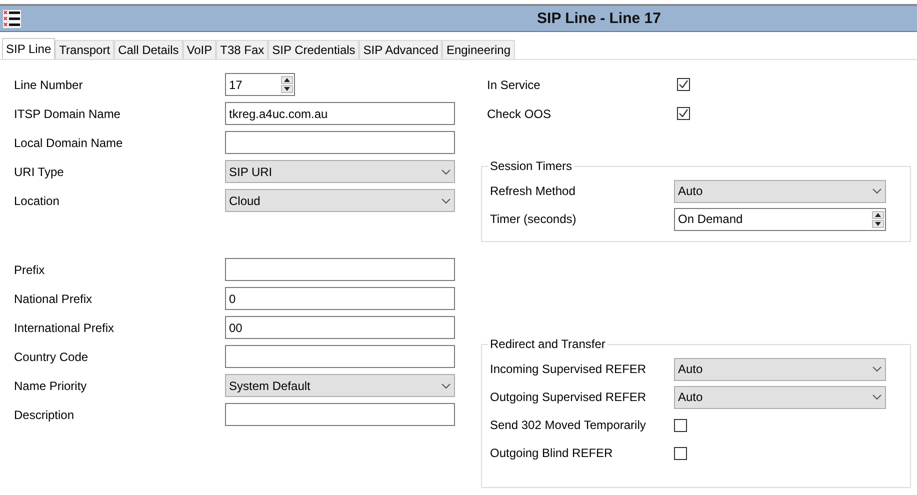 This screenshot has height=495, width=917. What do you see at coordinates (242, 49) in the screenshot?
I see `tab: T38 Fax` at bounding box center [242, 49].